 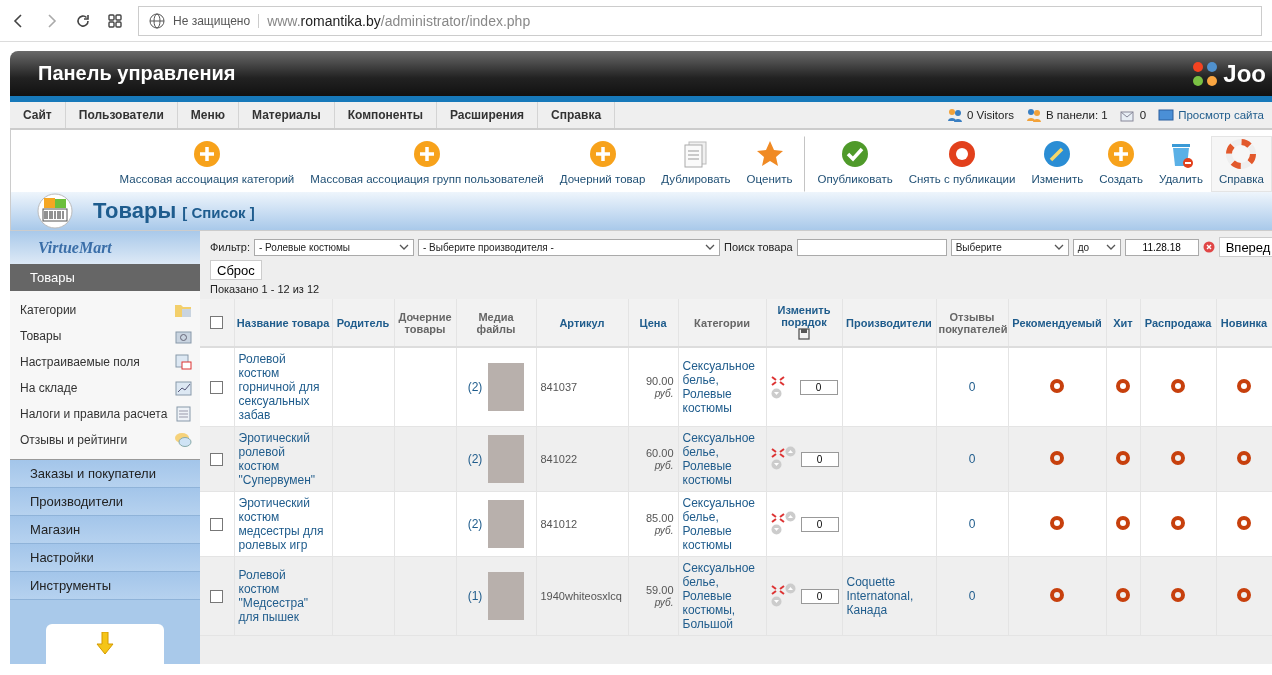 What do you see at coordinates (1009, 247) in the screenshot?
I see `date-mode-select: Выберите` at bounding box center [1009, 247].